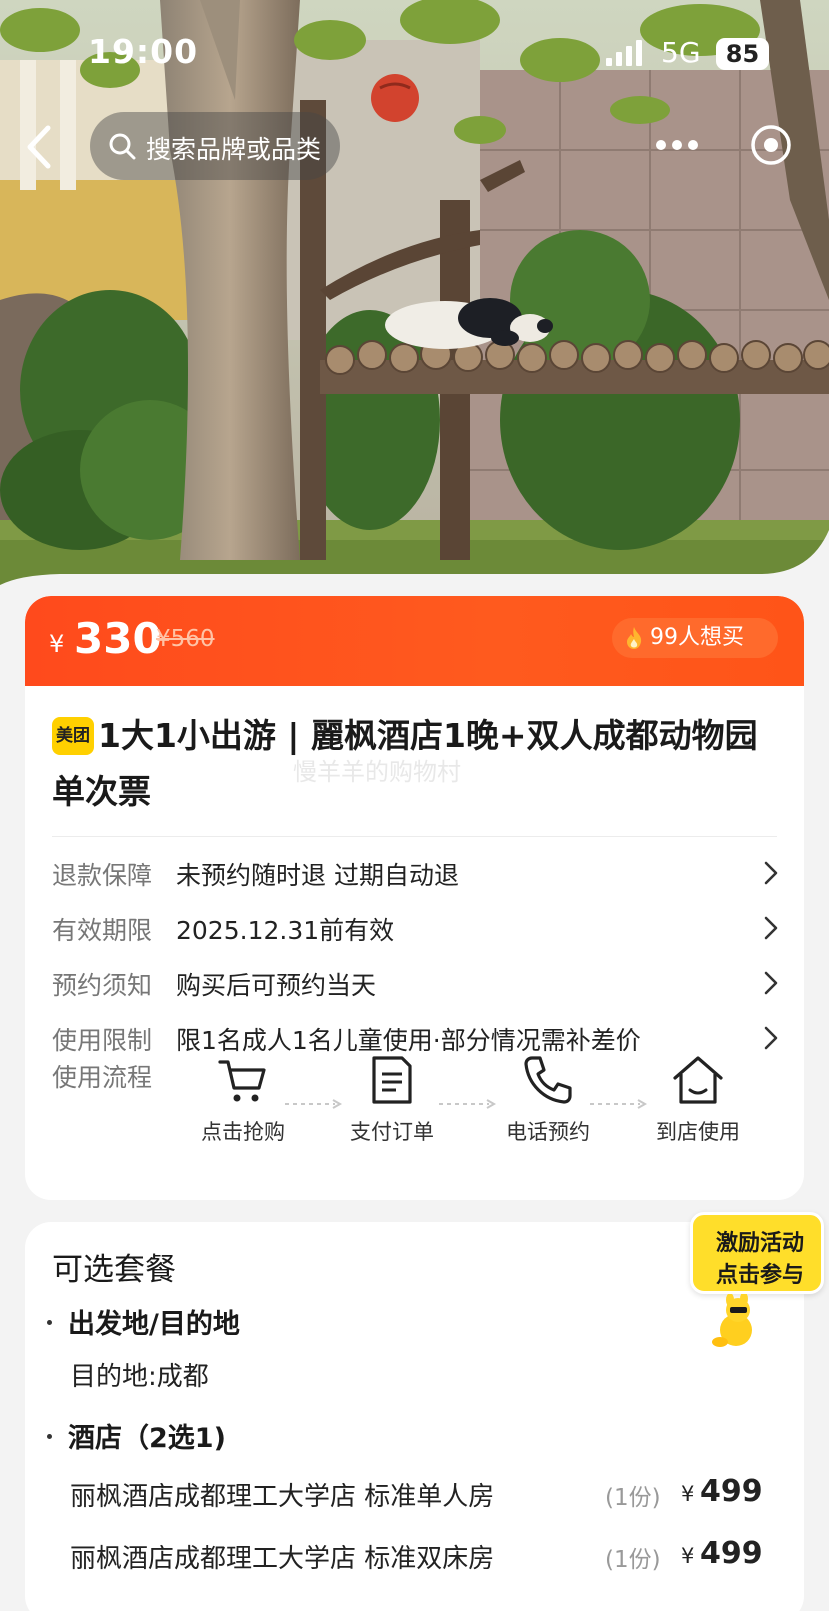 The image size is (829, 1611). What do you see at coordinates (102, 1040) in the screenshot?
I see `info-row-label: 使用限制` at bounding box center [102, 1040].